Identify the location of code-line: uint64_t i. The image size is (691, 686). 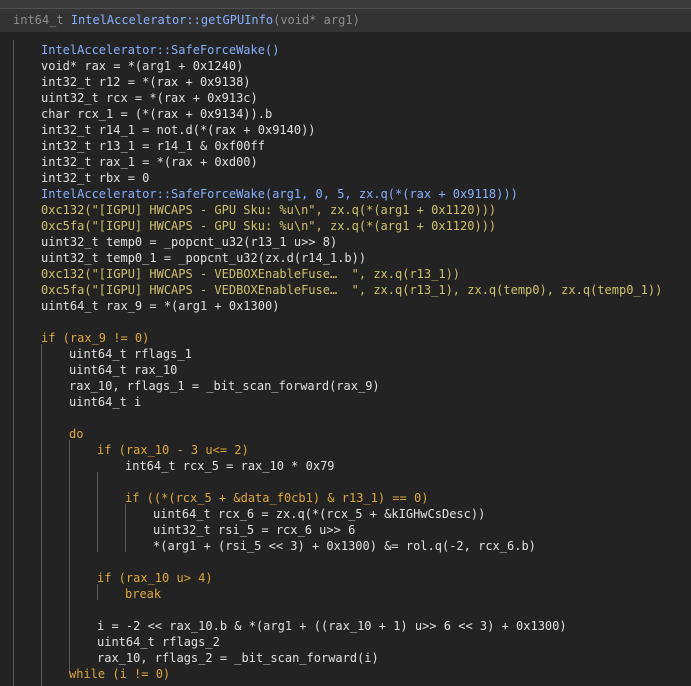
(105, 402).